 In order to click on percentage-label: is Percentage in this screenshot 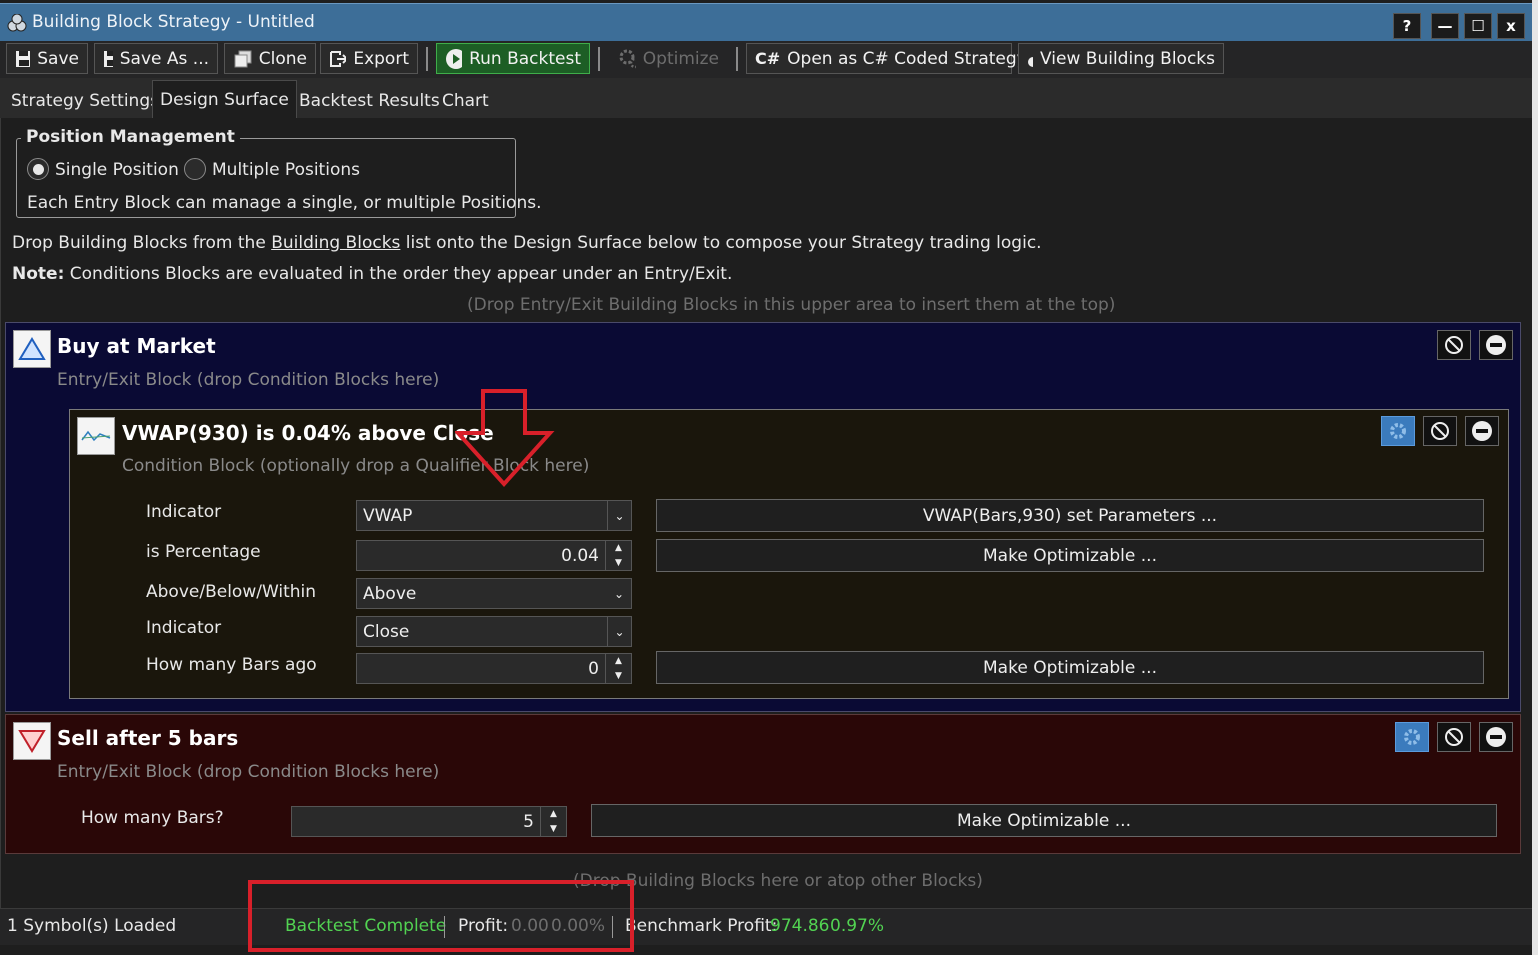, I will do `click(203, 552)`.